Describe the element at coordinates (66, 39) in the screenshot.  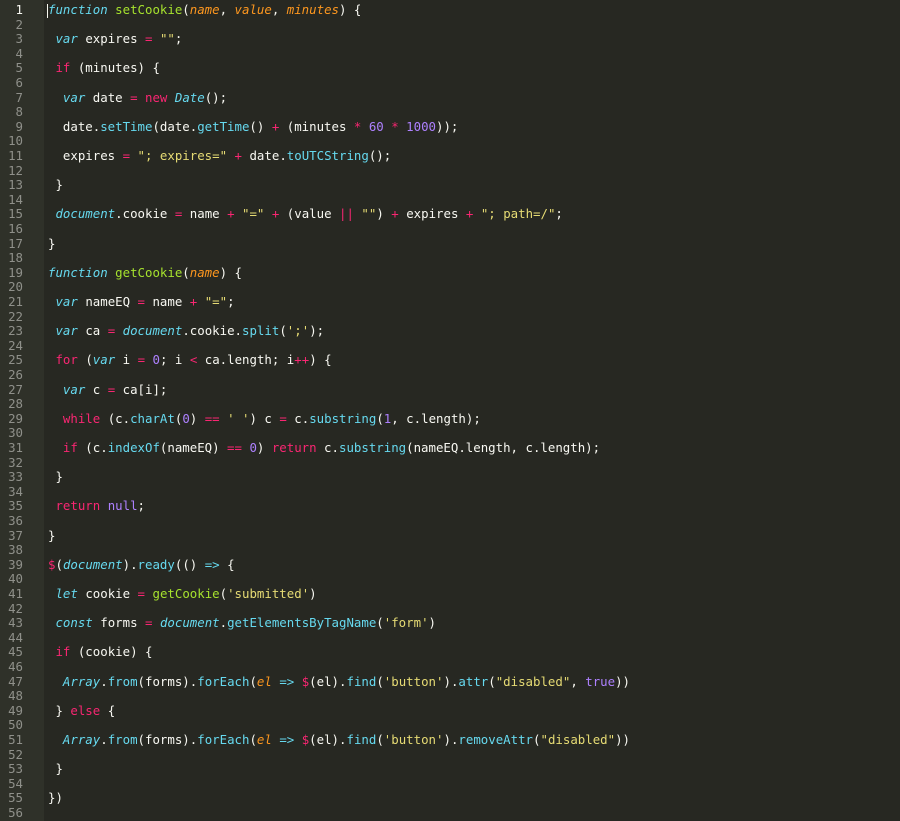
I see `code-token: var` at that location.